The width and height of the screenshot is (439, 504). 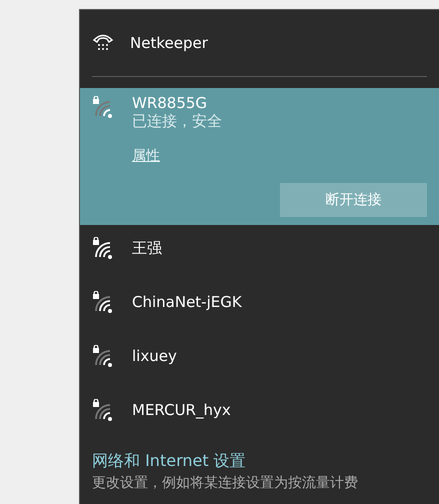 I want to click on network-name: WR8855G, so click(x=170, y=103).